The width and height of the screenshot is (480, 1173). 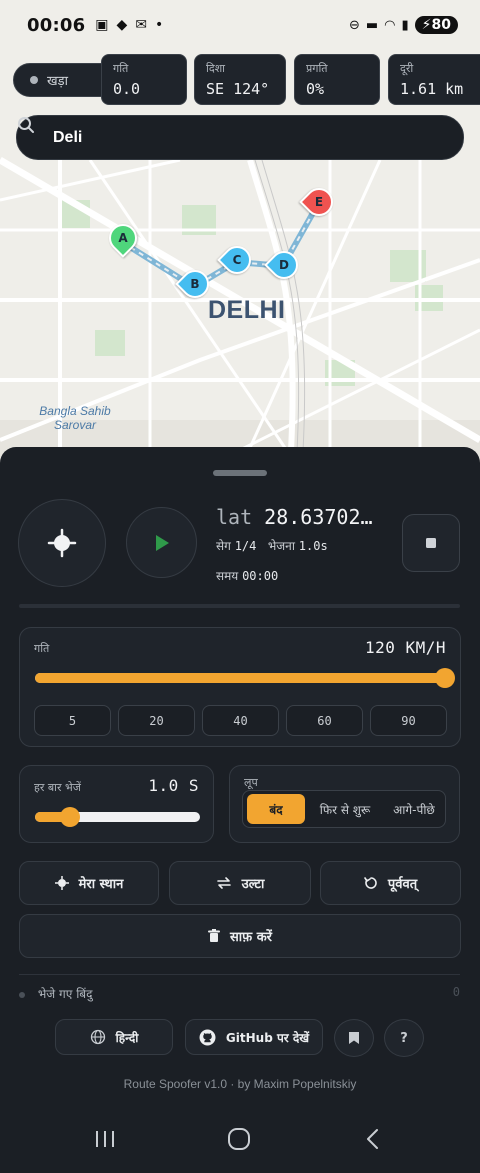 I want to click on loop-option-pingpong: आगे-पीछे, so click(x=414, y=809).